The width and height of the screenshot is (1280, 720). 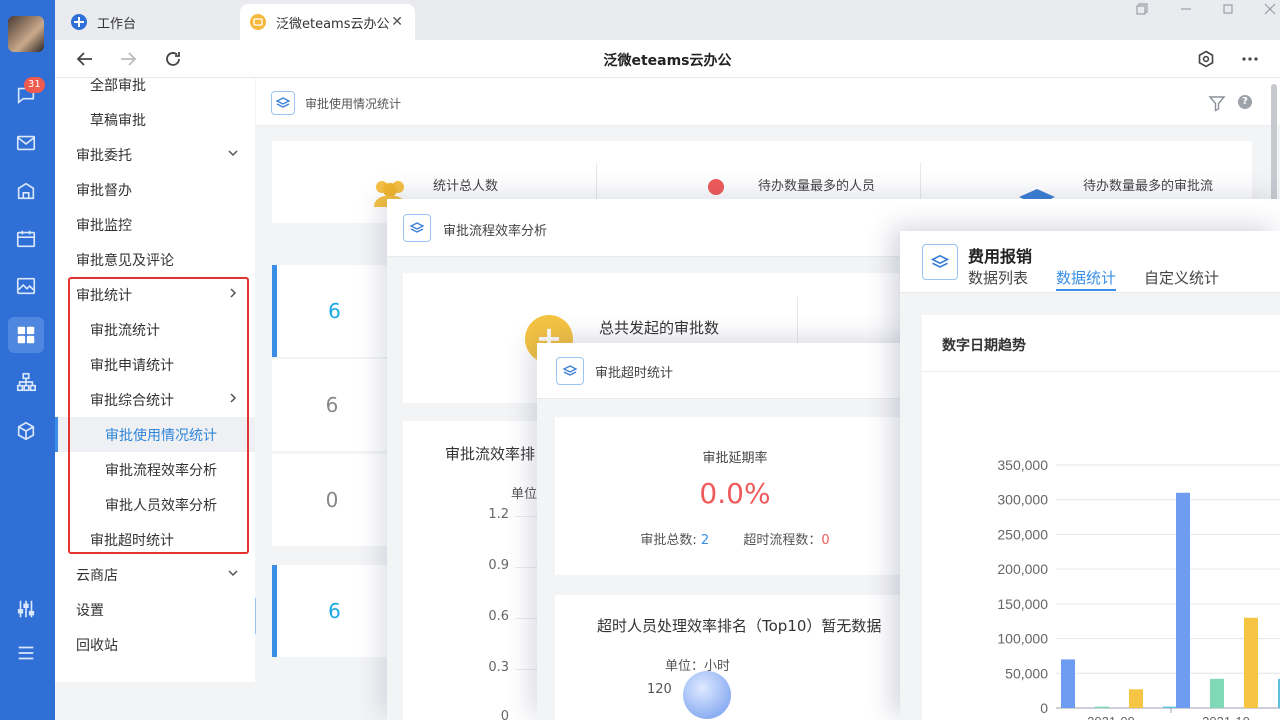 I want to click on apps-icon, so click(x=26, y=335).